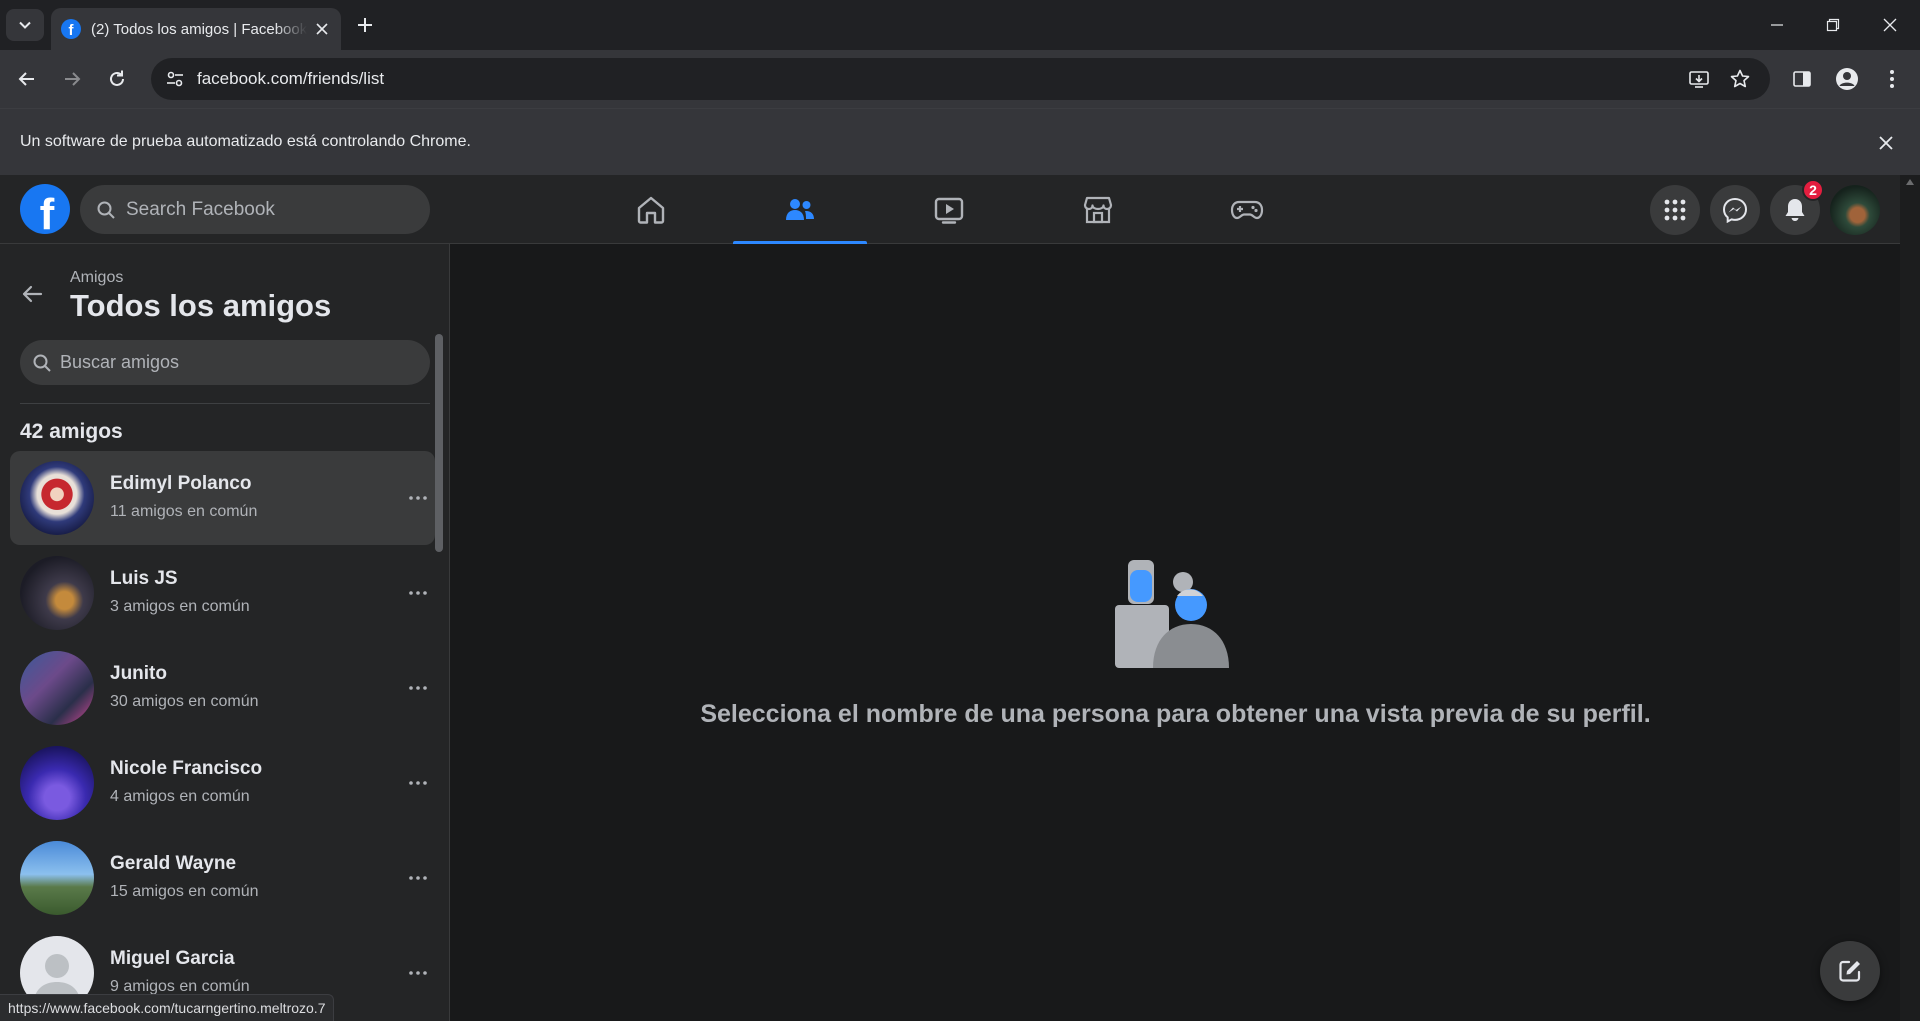  I want to click on home-icon, so click(651, 210).